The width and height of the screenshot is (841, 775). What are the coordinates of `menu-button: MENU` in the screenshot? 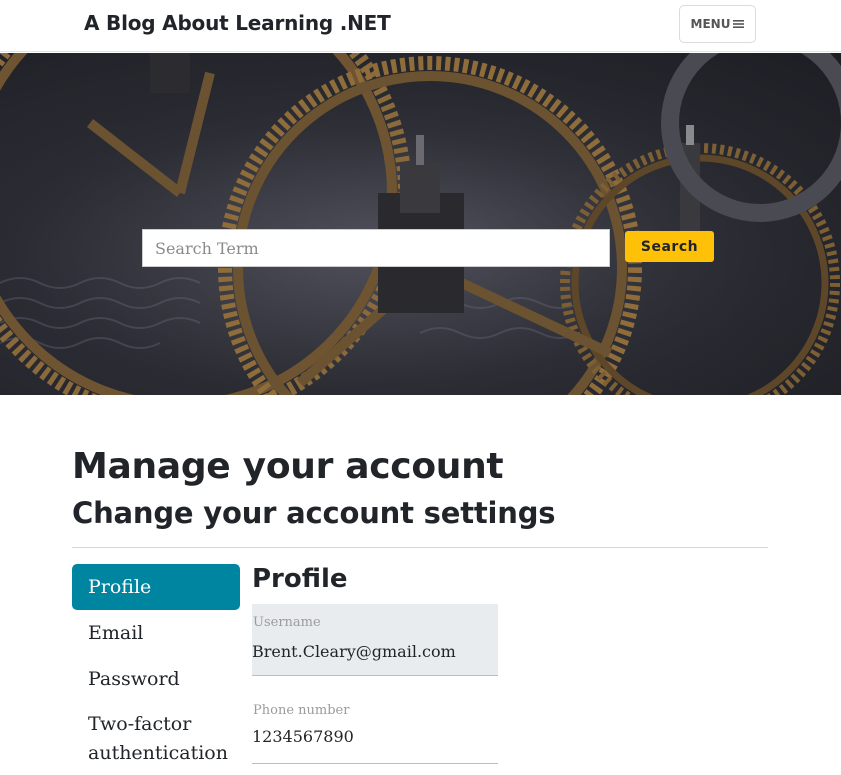 It's located at (717, 24).